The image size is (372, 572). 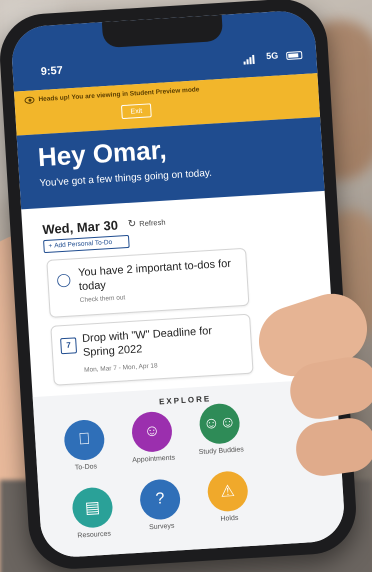 What do you see at coordinates (136, 111) in the screenshot?
I see `exit-button: Exit` at bounding box center [136, 111].